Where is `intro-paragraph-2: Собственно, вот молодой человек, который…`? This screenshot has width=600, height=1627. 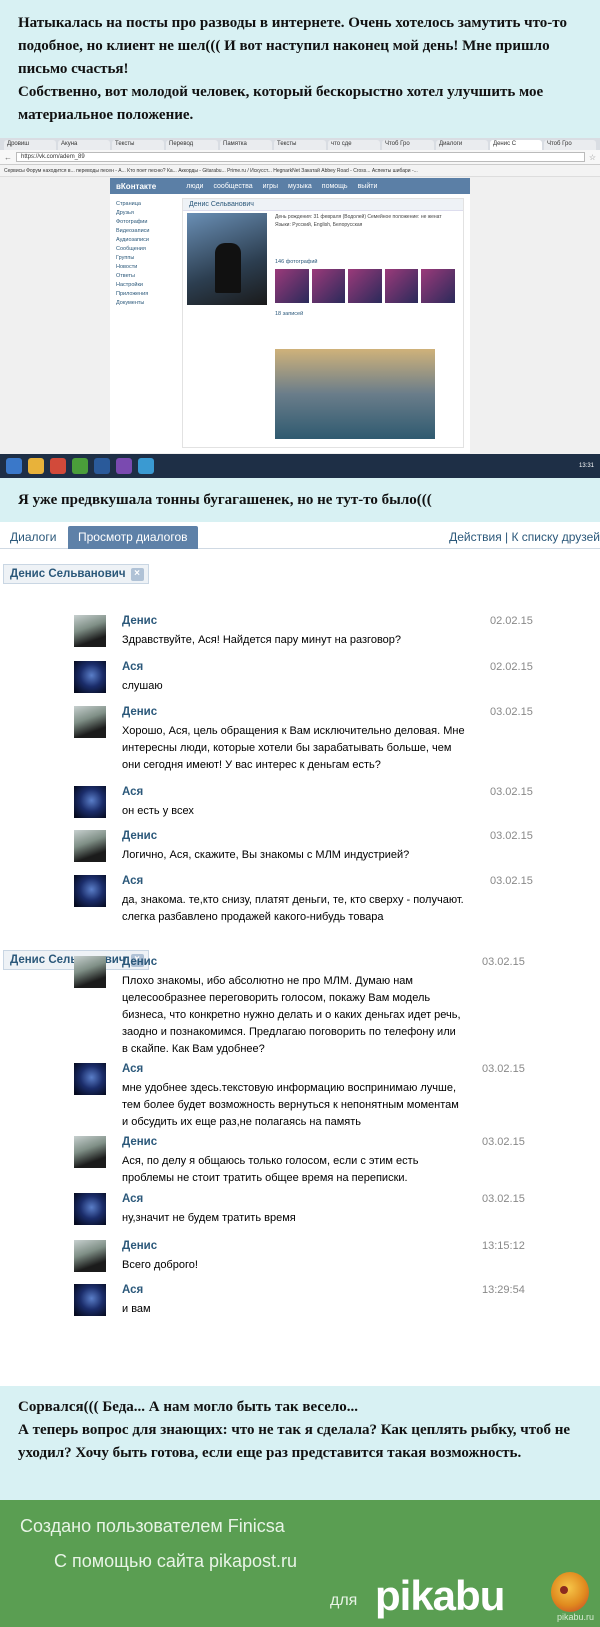 intro-paragraph-2: Собственно, вот молодой человек, который… is located at coordinates (281, 103).